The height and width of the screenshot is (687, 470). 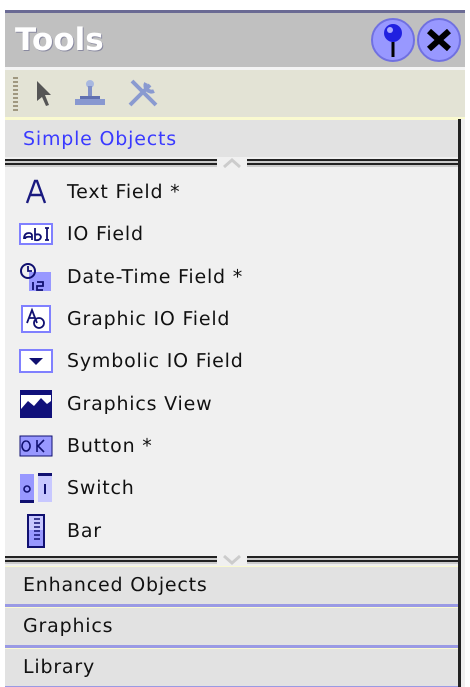 What do you see at coordinates (231, 627) in the screenshot?
I see `section-header: Graphics` at bounding box center [231, 627].